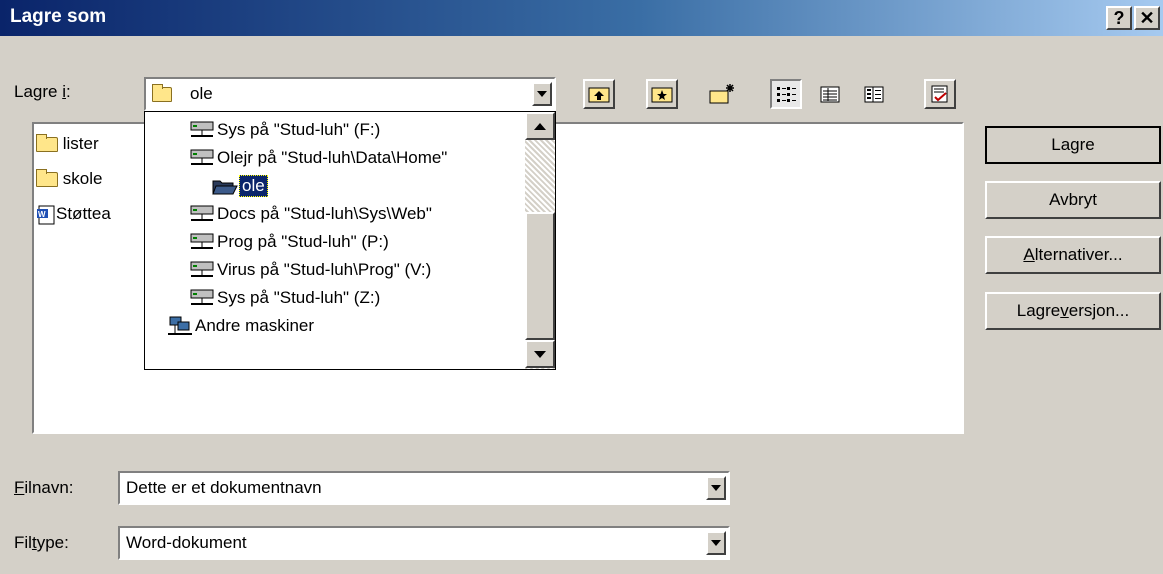  What do you see at coordinates (350, 94) in the screenshot?
I see `save-in-combobox: ole` at bounding box center [350, 94].